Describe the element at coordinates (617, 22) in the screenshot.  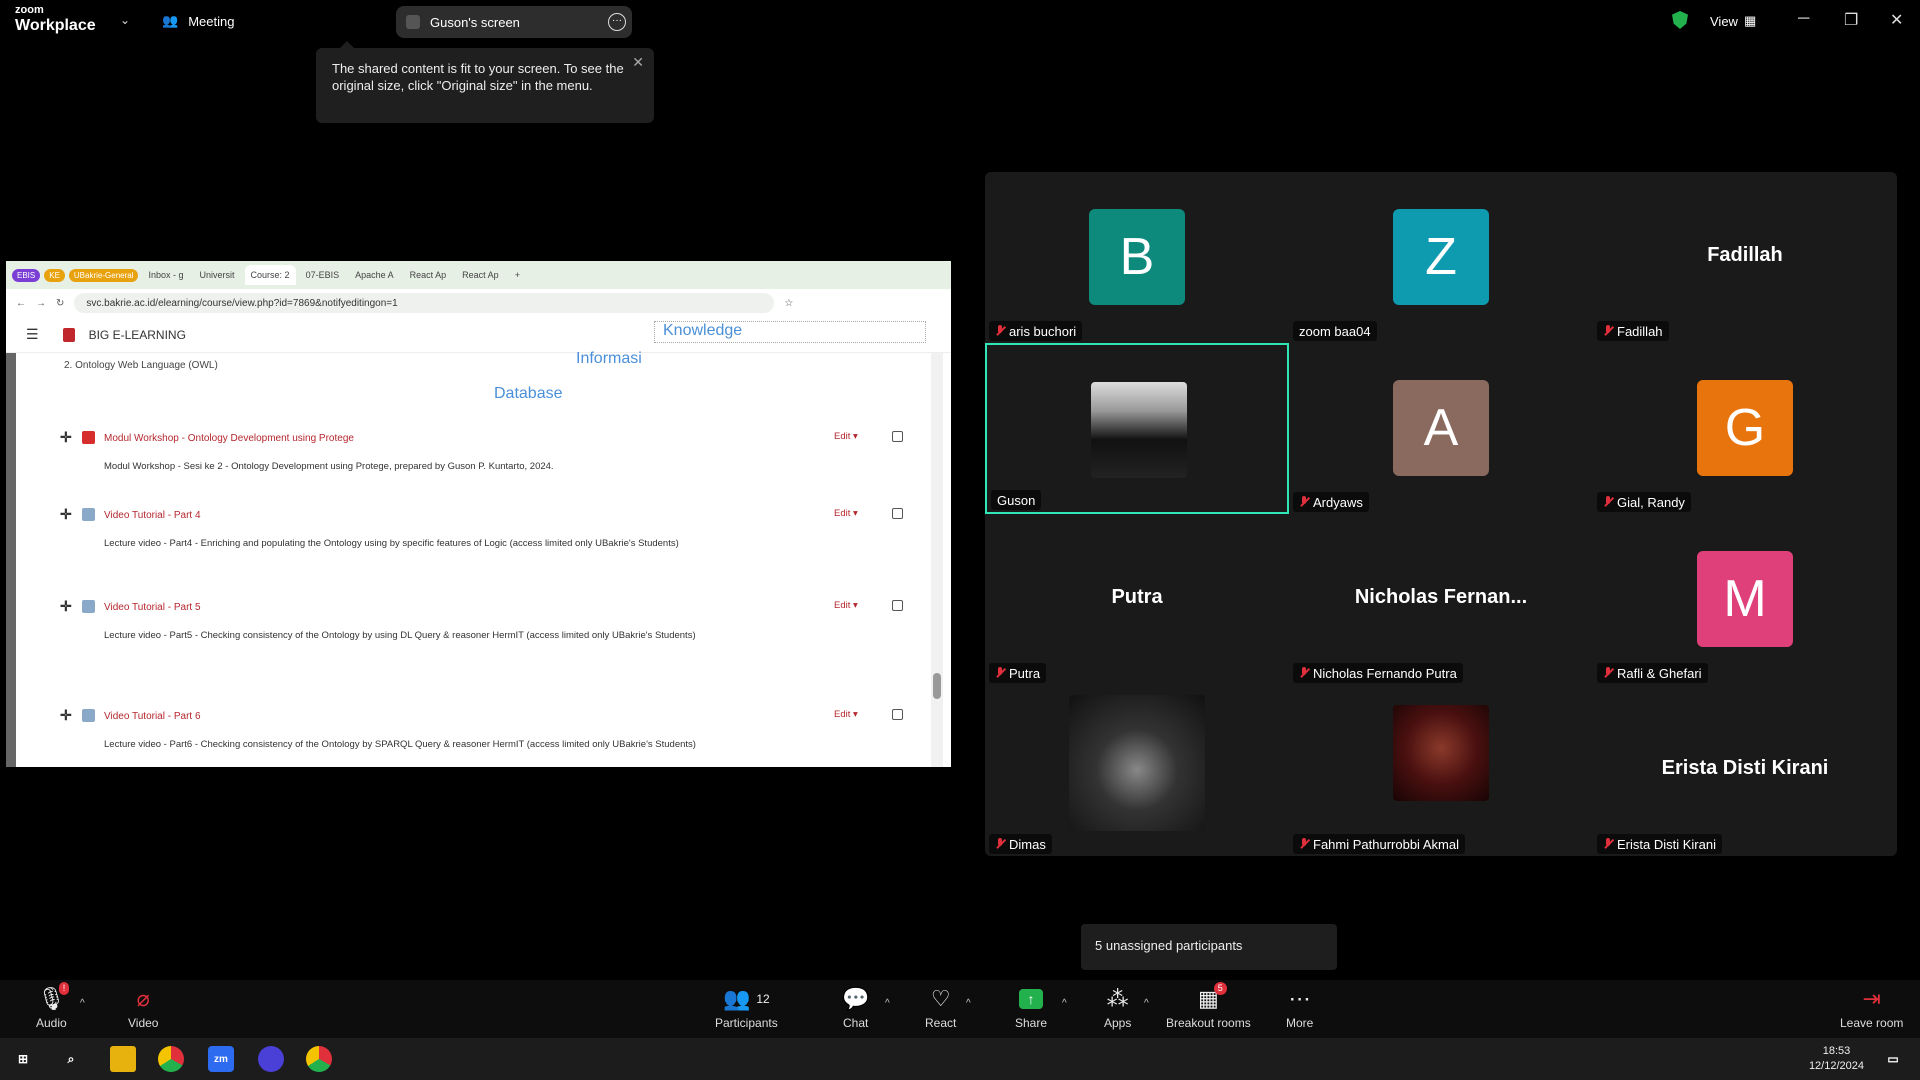
I see `more-options-icon: ···` at that location.